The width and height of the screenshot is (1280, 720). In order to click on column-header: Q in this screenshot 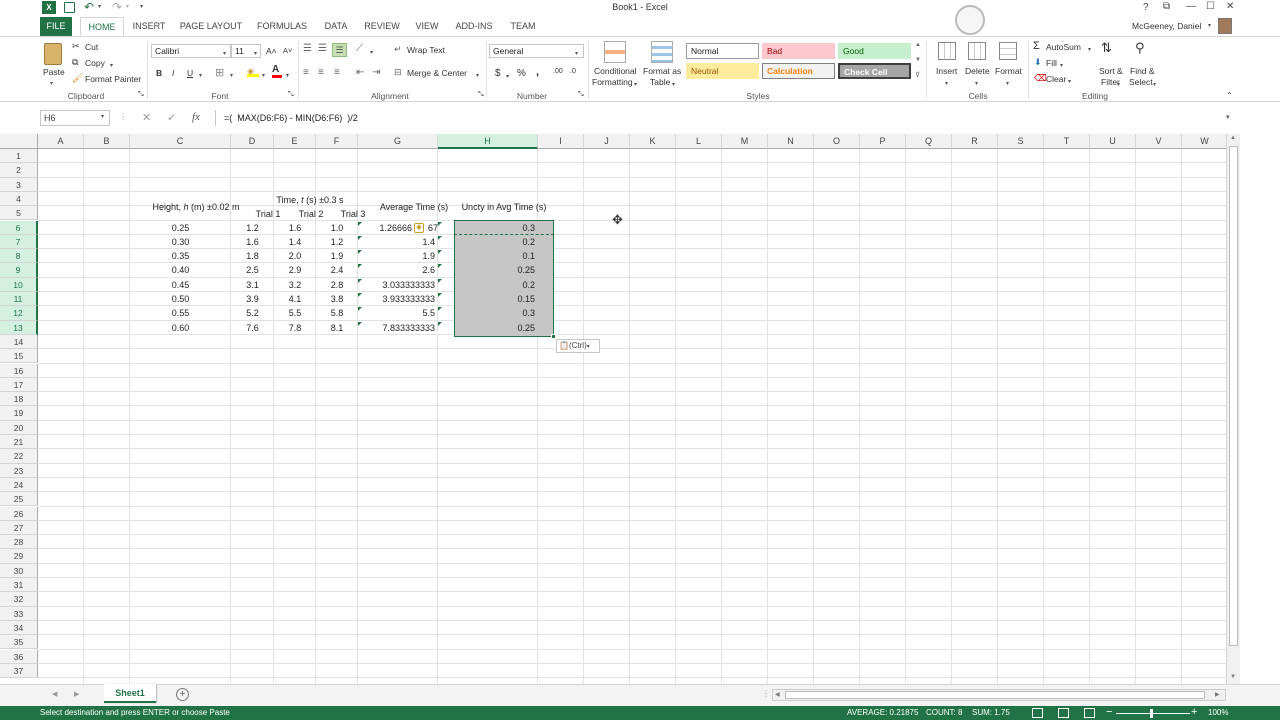, I will do `click(929, 141)`.